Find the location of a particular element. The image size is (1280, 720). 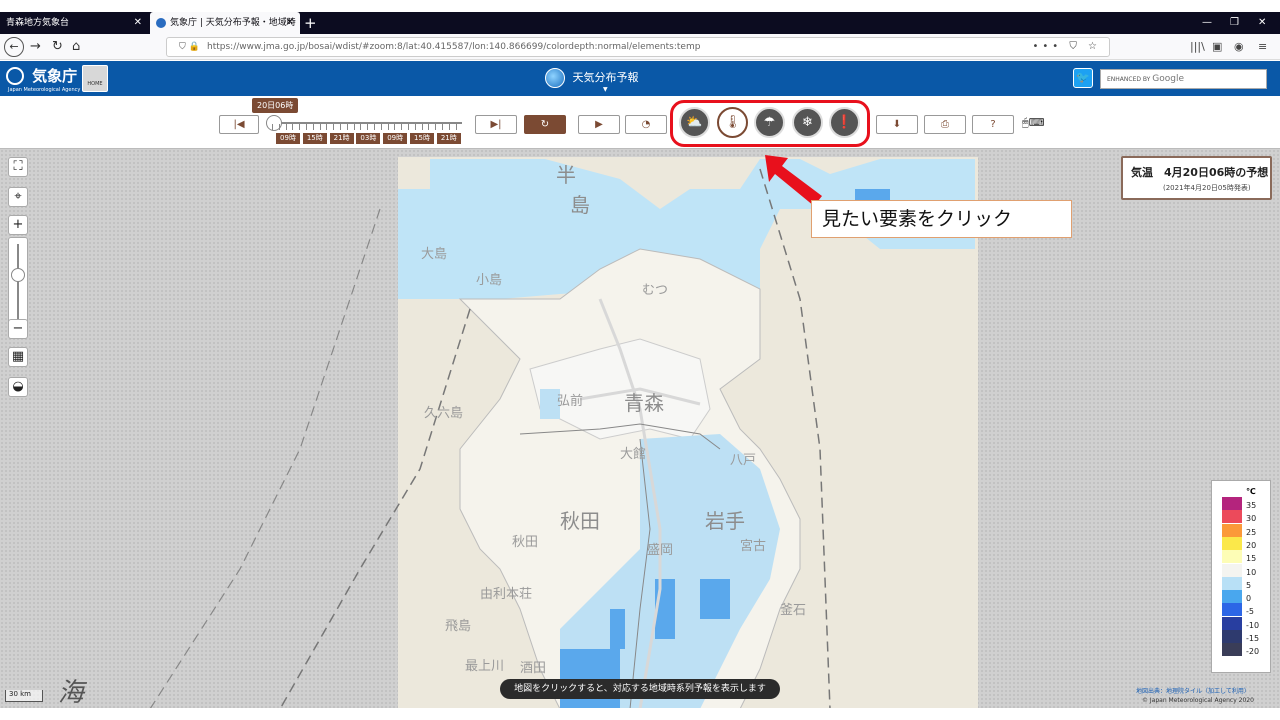

reload-icon: ↻ is located at coordinates (57, 47).